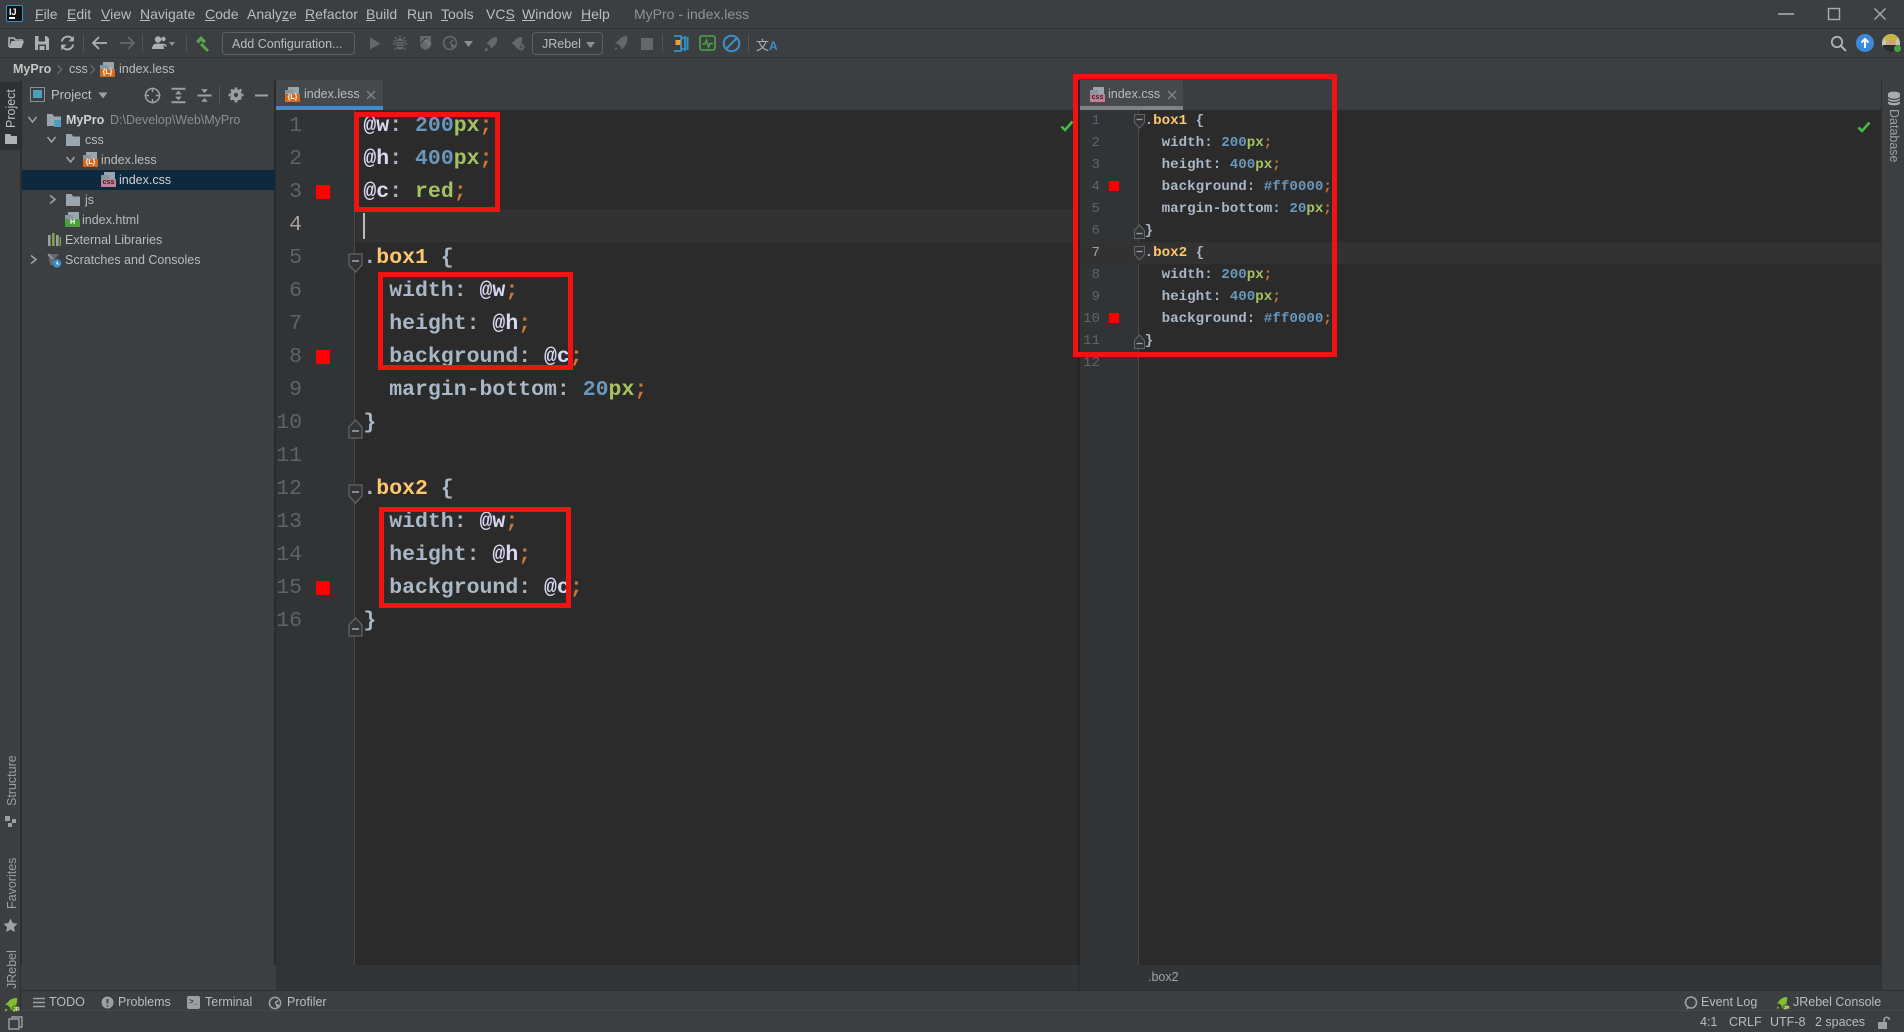 The height and width of the screenshot is (1032, 1904). What do you see at coordinates (16, 1010) in the screenshot?
I see `svg-text: JR` at bounding box center [16, 1010].